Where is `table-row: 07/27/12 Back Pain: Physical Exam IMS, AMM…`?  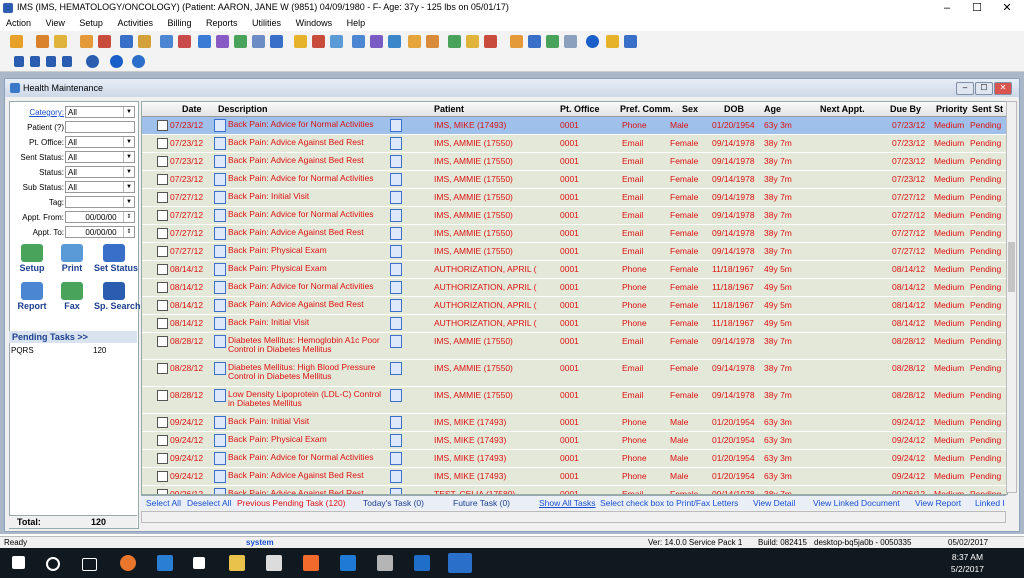
table-row: 07/27/12 Back Pain: Physical Exam IMS, AMM… is located at coordinates (574, 252).